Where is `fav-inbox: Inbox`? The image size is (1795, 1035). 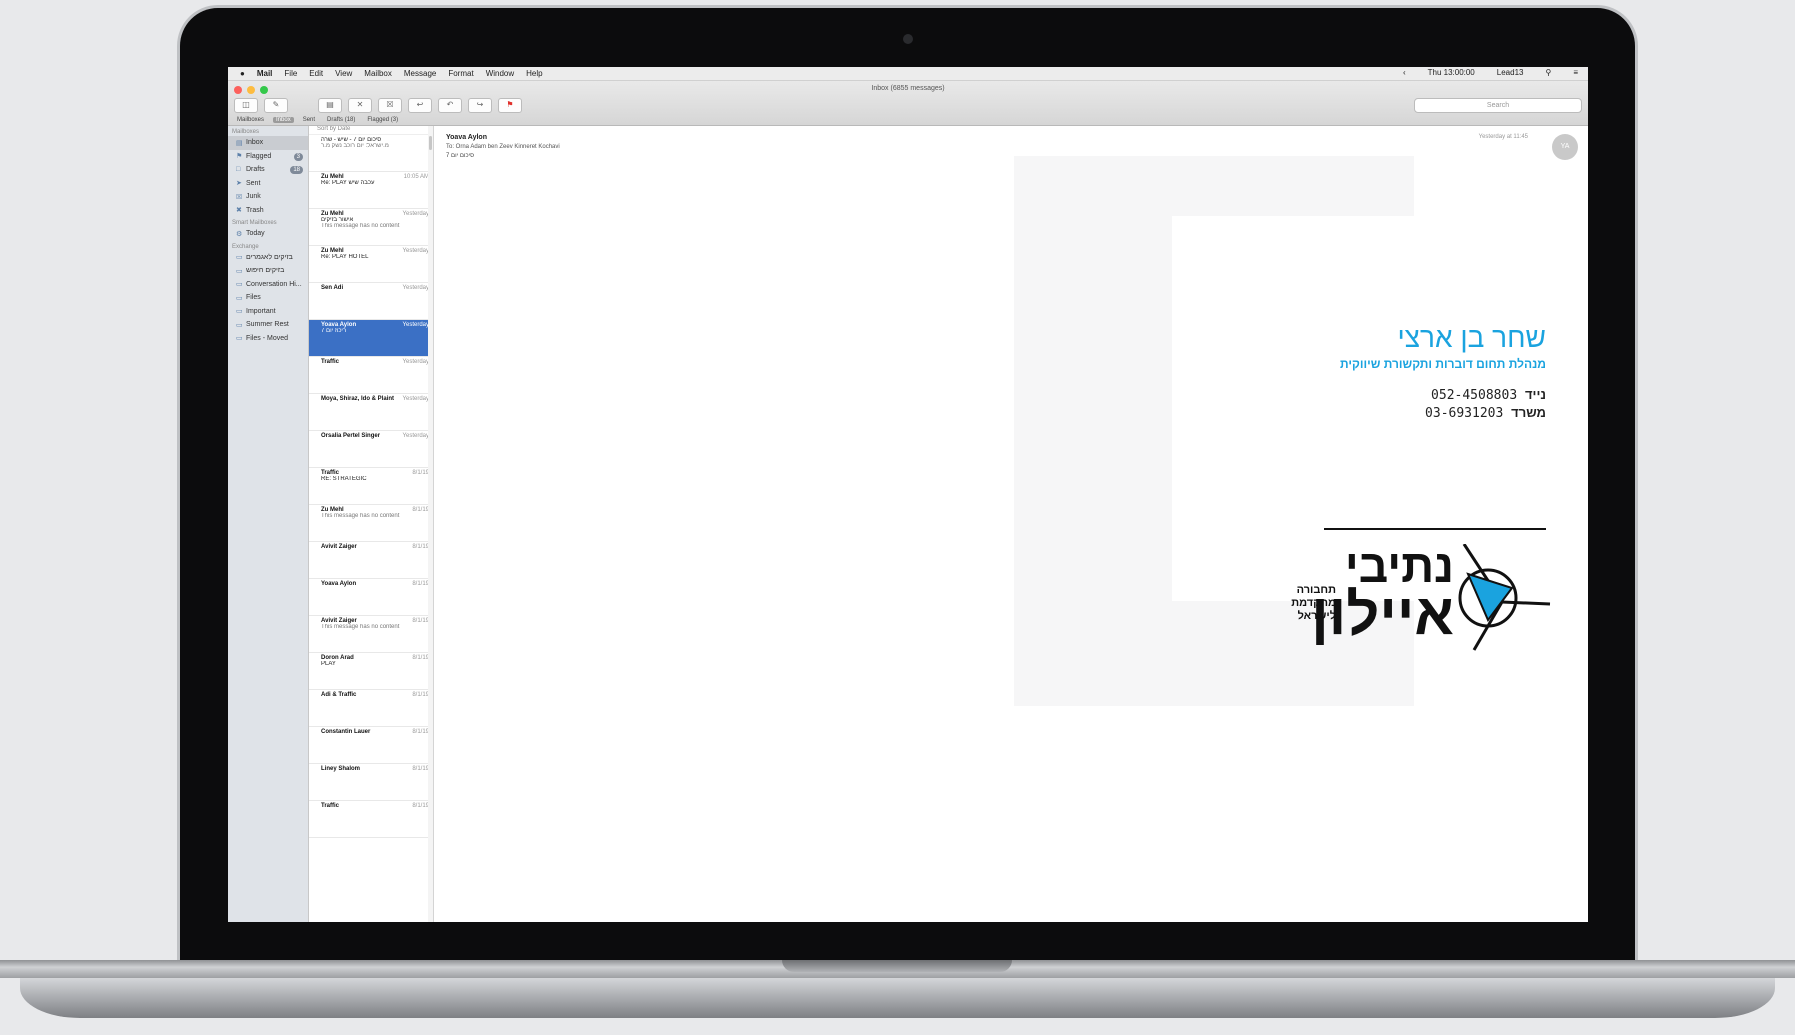
fav-inbox: Inbox is located at coordinates (283, 119).